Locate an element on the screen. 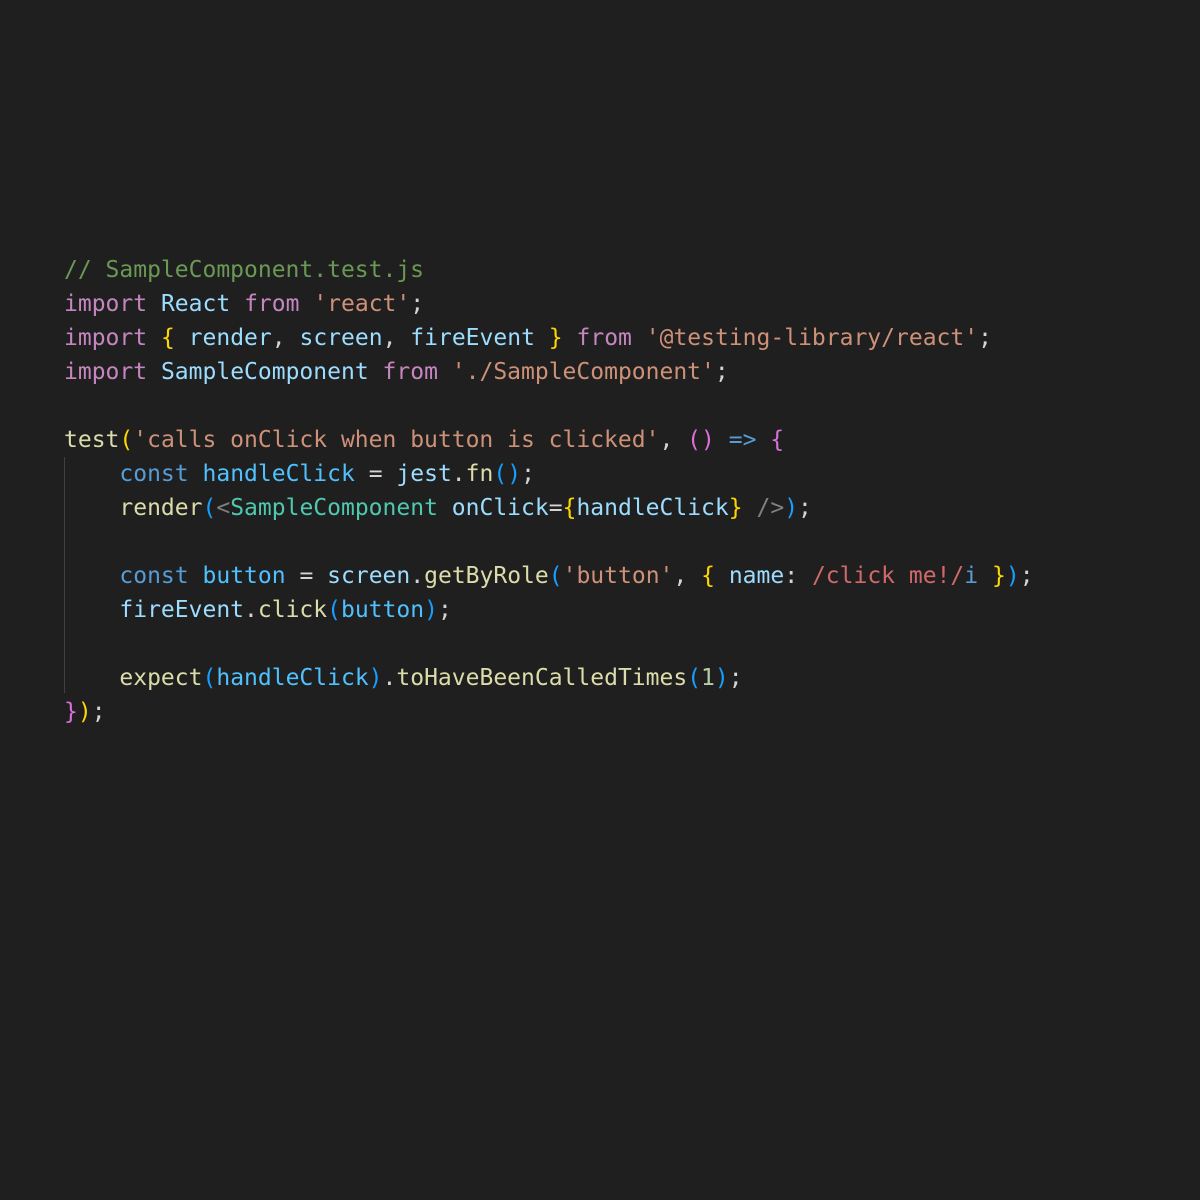  code-line-21: const handleClick = jest.fn(); is located at coordinates (299, 474).